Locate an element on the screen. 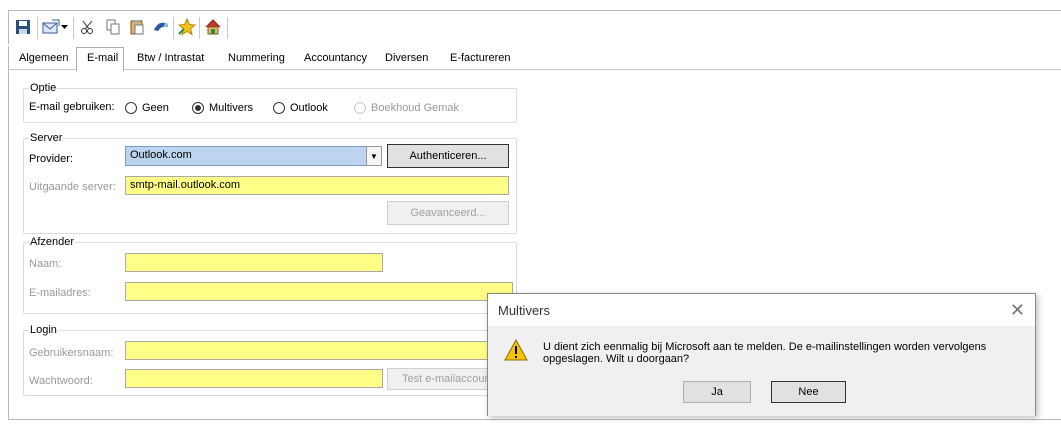  yes-label: Ja is located at coordinates (717, 392).